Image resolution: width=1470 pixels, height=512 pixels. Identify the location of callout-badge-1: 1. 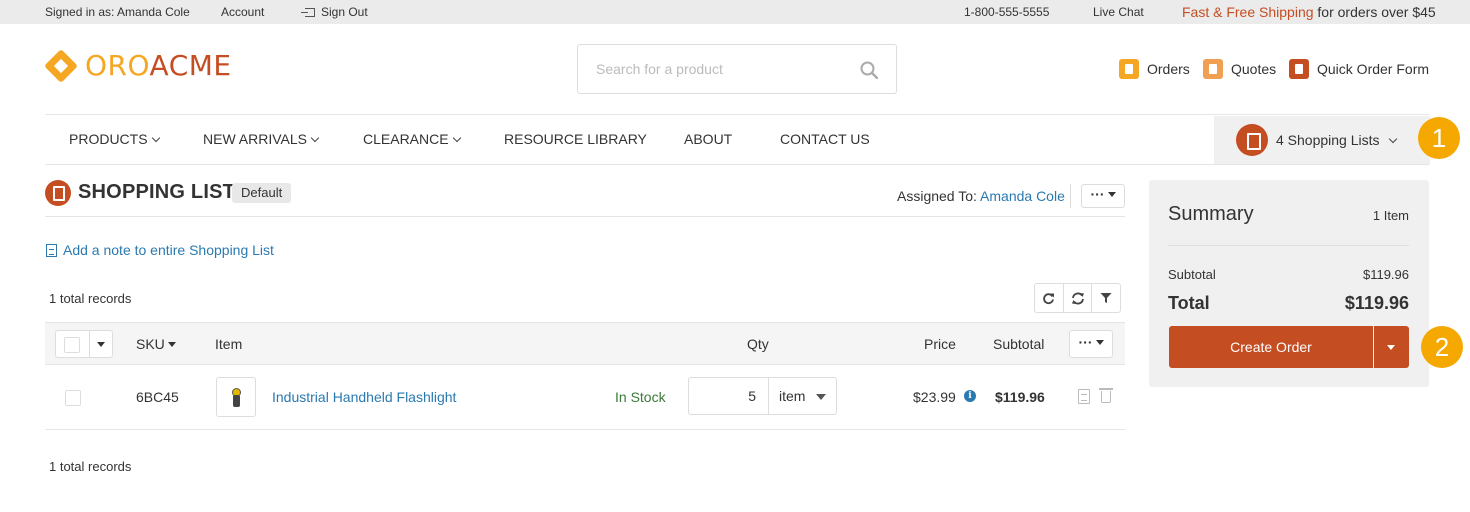
(1439, 138).